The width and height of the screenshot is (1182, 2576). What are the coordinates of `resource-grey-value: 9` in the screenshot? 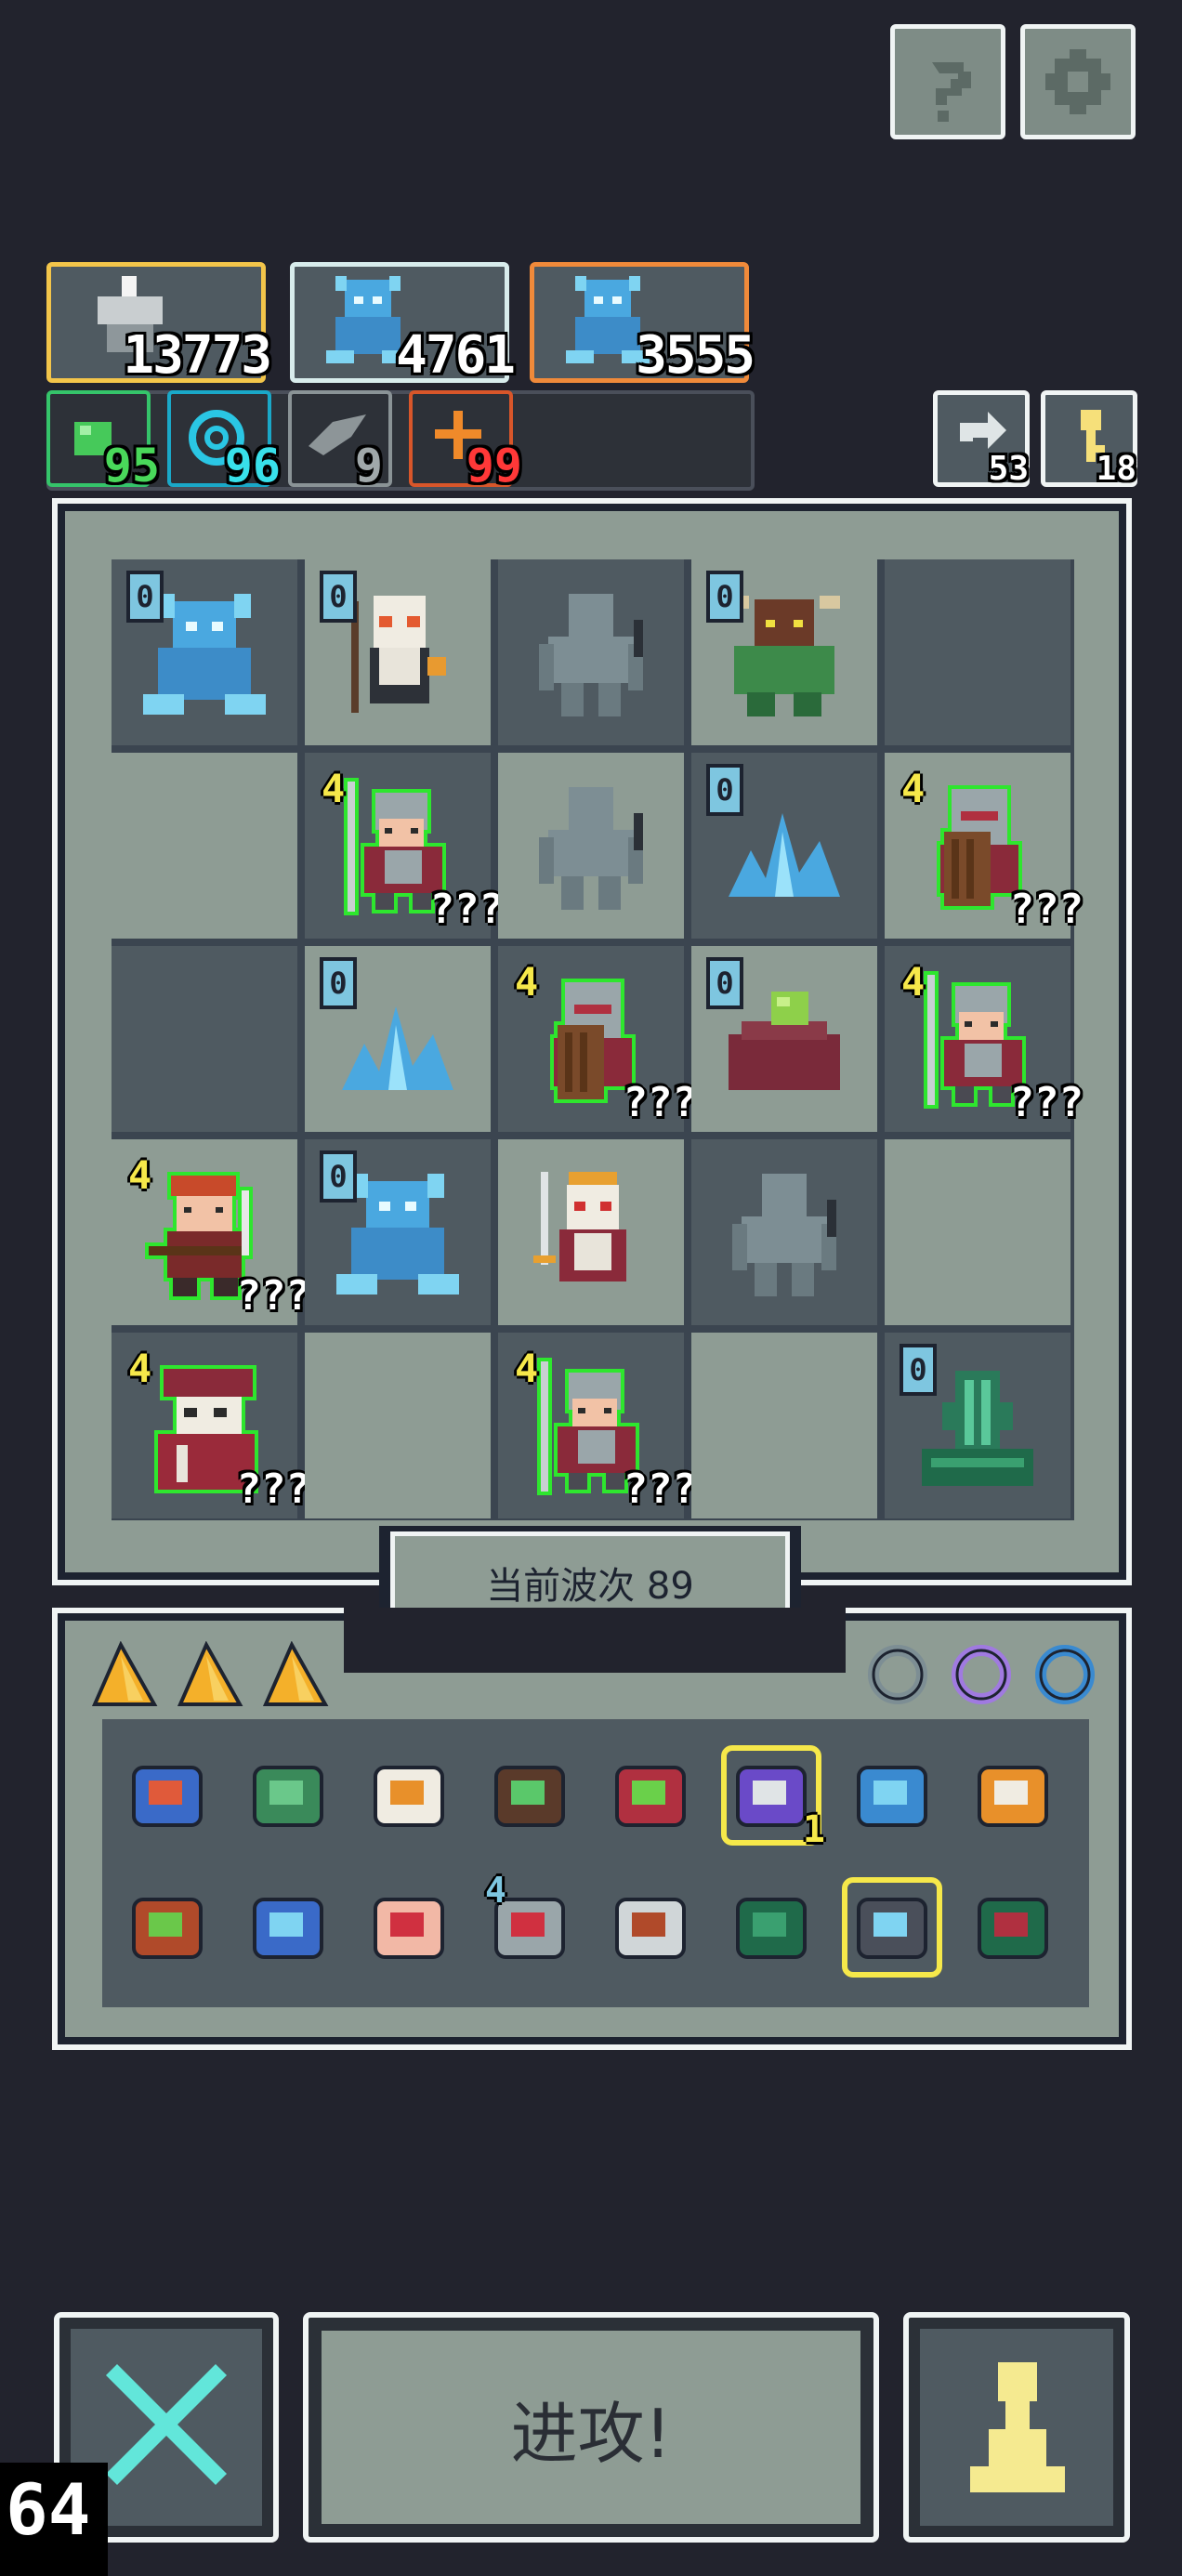 It's located at (368, 466).